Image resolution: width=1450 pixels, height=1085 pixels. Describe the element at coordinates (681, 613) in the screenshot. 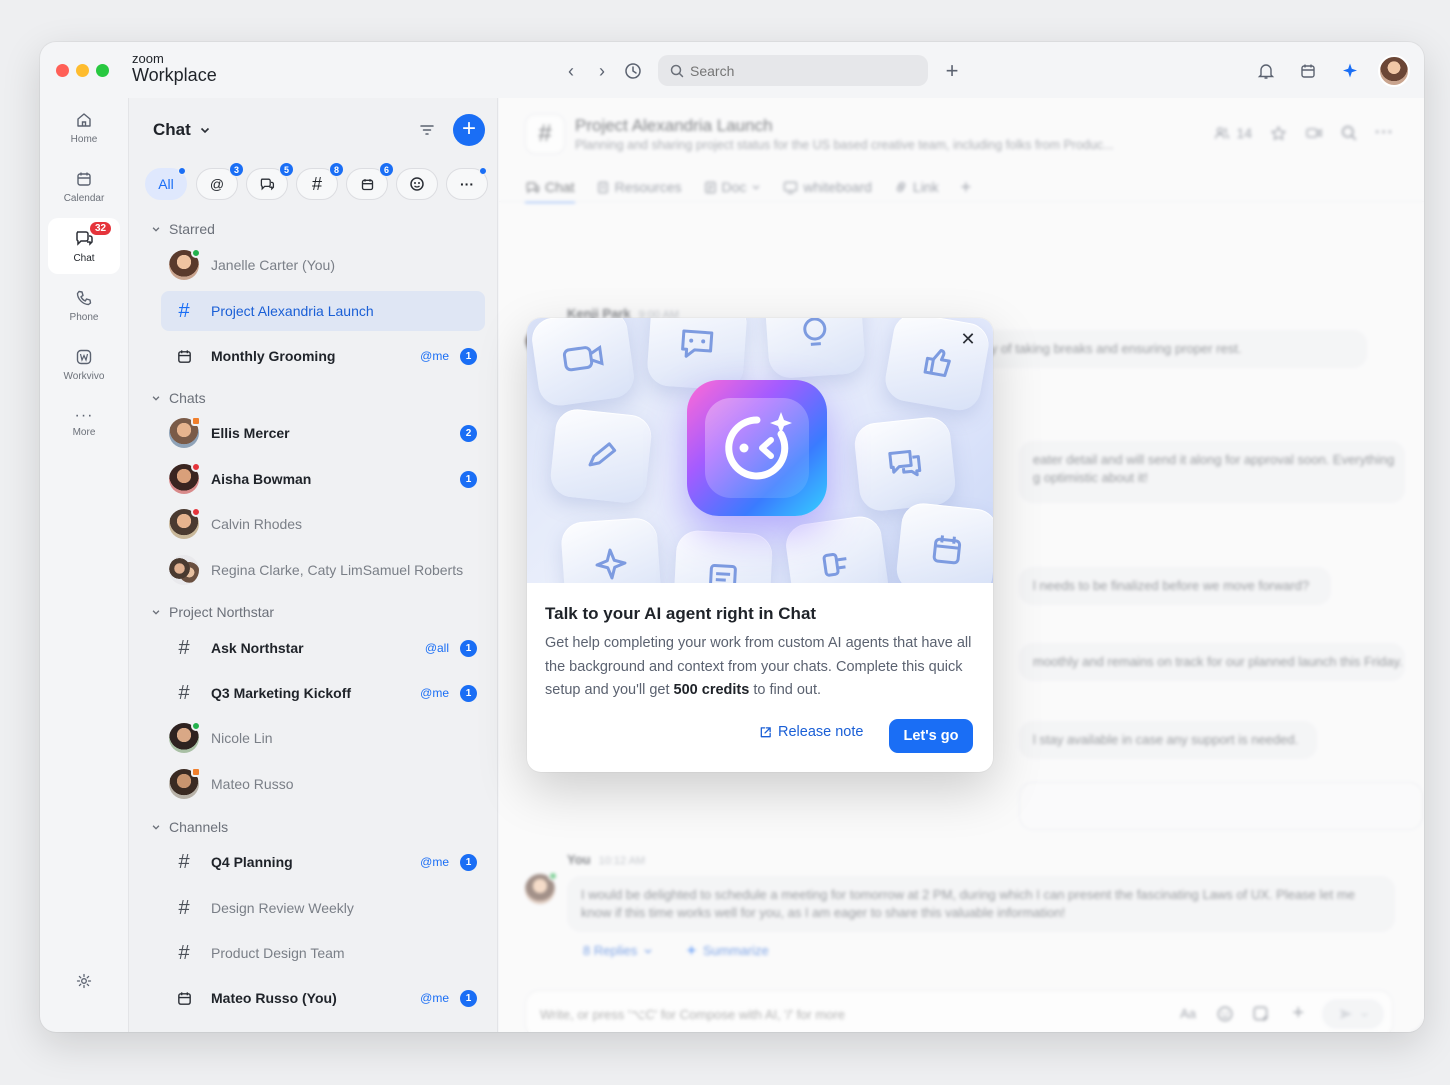

I see `dialog-title: Talk to your AI agent right in Chat` at that location.